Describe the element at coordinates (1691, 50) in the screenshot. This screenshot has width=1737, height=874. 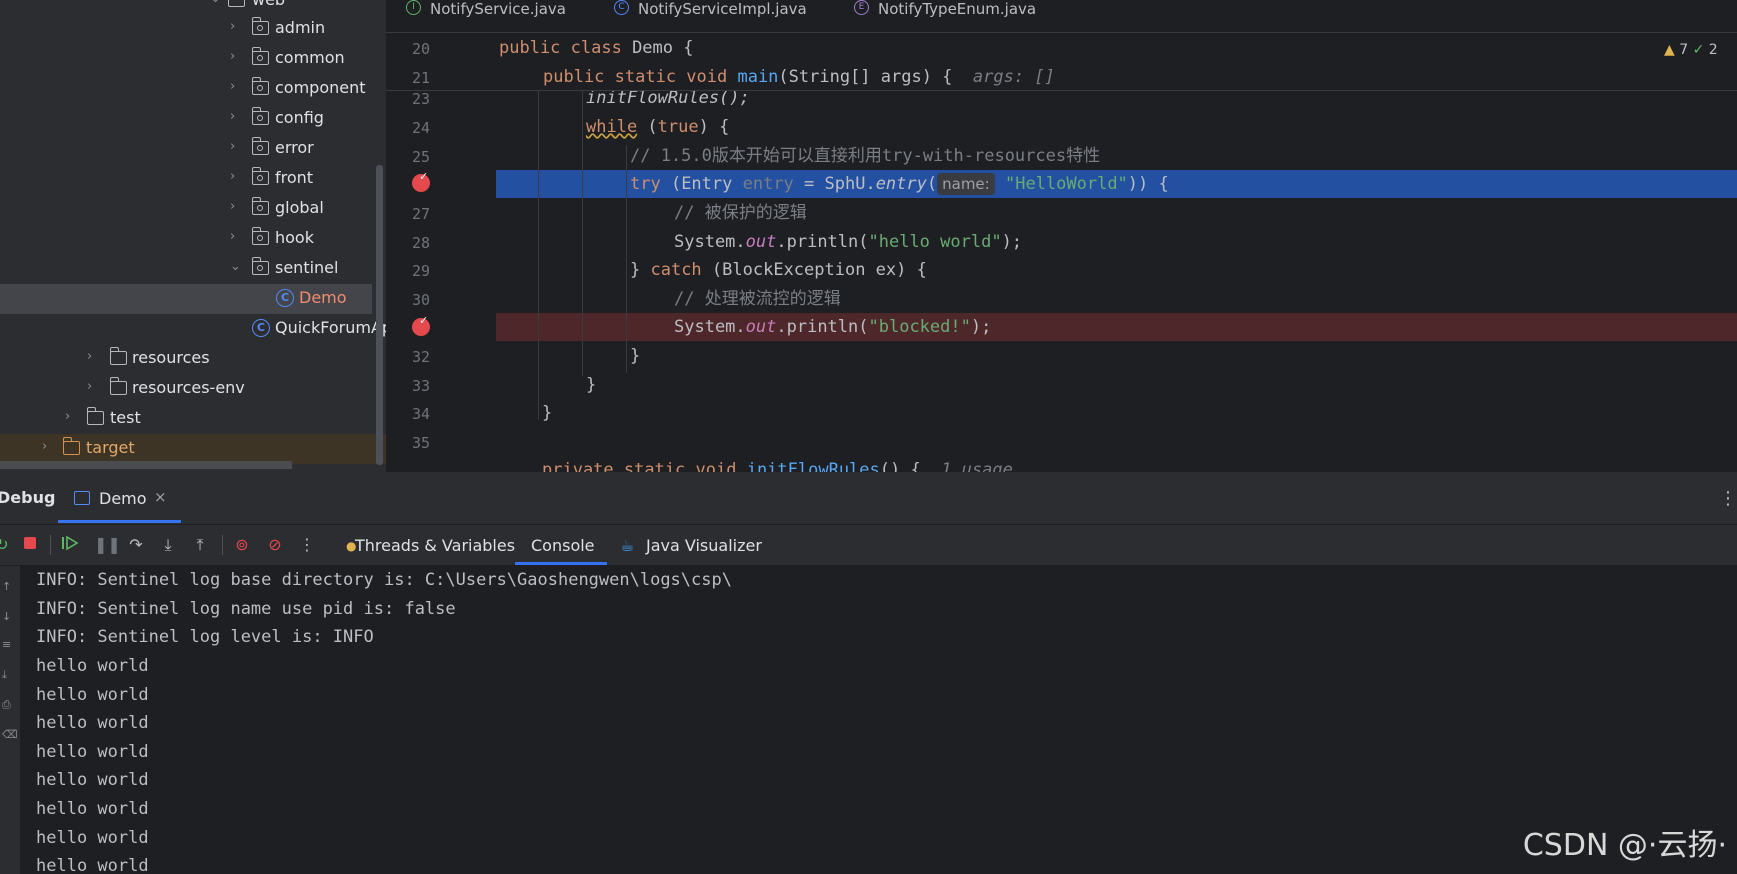
I see `inspection-widget: ▲ 7 ✓ 2` at that location.